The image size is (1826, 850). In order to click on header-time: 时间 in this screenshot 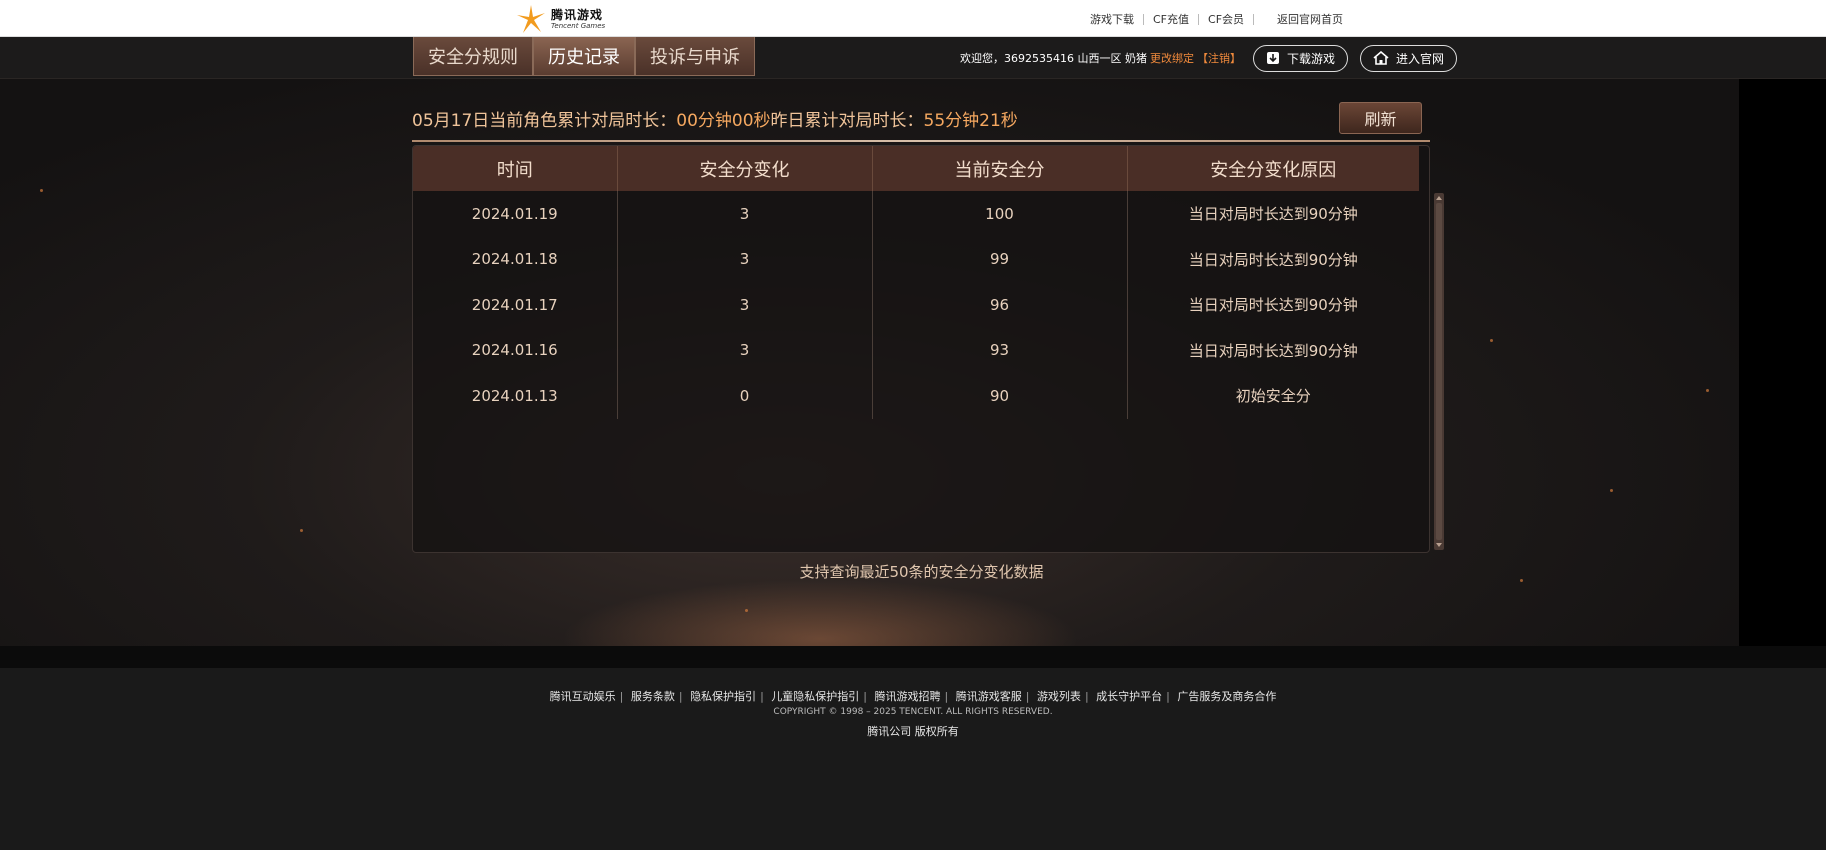, I will do `click(515, 168)`.